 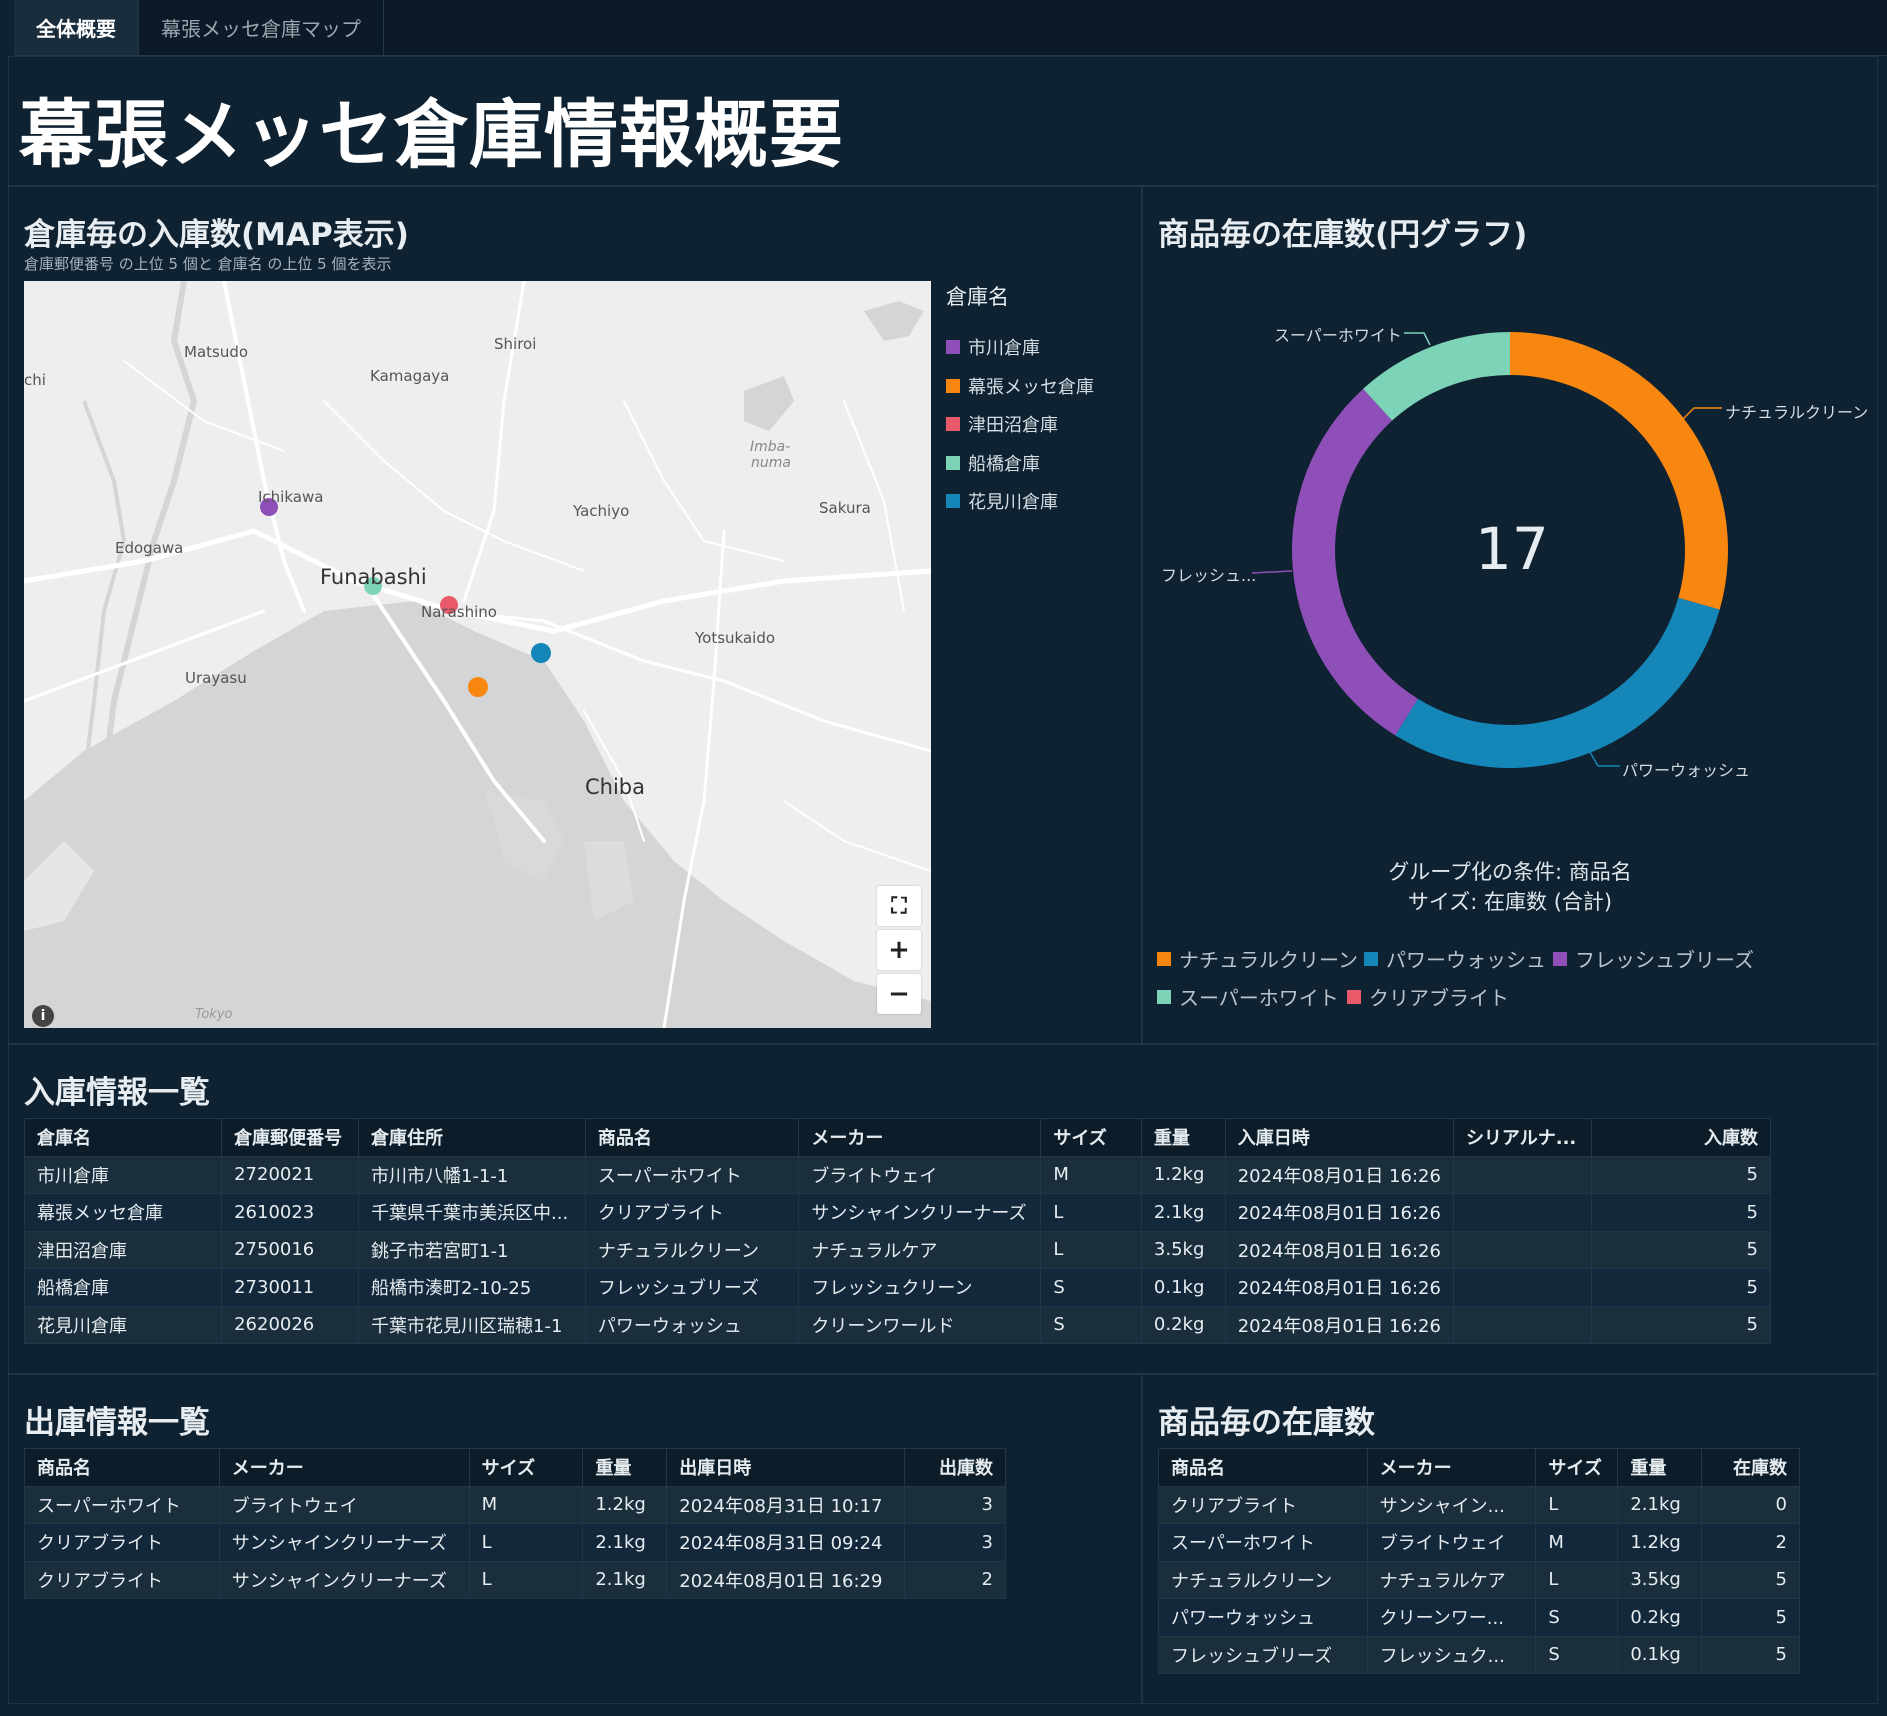 What do you see at coordinates (993, 463) in the screenshot?
I see `map-legend-item: 船橋倉庫` at bounding box center [993, 463].